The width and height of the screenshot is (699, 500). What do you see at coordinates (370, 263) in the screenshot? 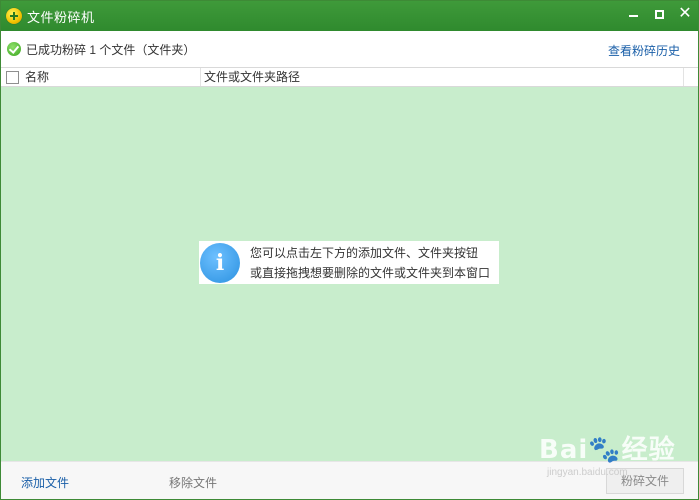
I see `hint-text: 您可以点击左下方的添加文件、文件夹按钮 或直接拖拽想要删除的文件或文件夹到本窗口` at bounding box center [370, 263].